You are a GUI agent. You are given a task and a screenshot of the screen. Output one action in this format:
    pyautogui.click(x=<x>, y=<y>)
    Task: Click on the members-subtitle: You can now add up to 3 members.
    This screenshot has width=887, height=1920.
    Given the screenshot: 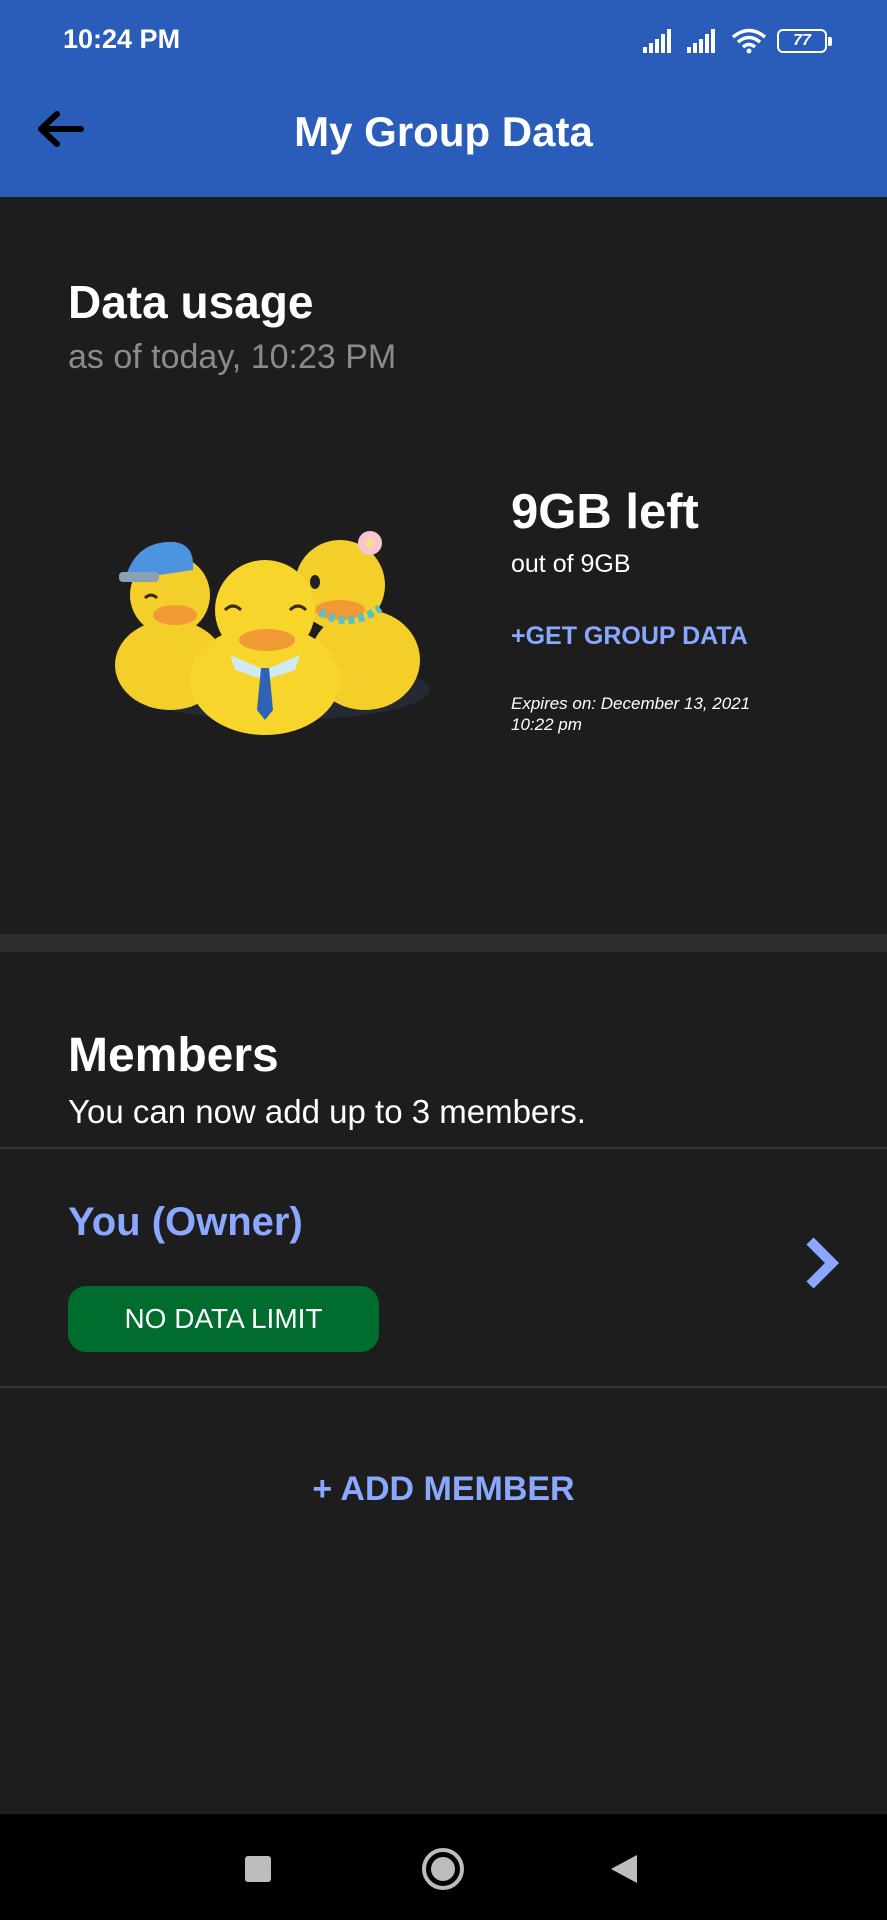 What is the action you would take?
    pyautogui.click(x=327, y=1111)
    